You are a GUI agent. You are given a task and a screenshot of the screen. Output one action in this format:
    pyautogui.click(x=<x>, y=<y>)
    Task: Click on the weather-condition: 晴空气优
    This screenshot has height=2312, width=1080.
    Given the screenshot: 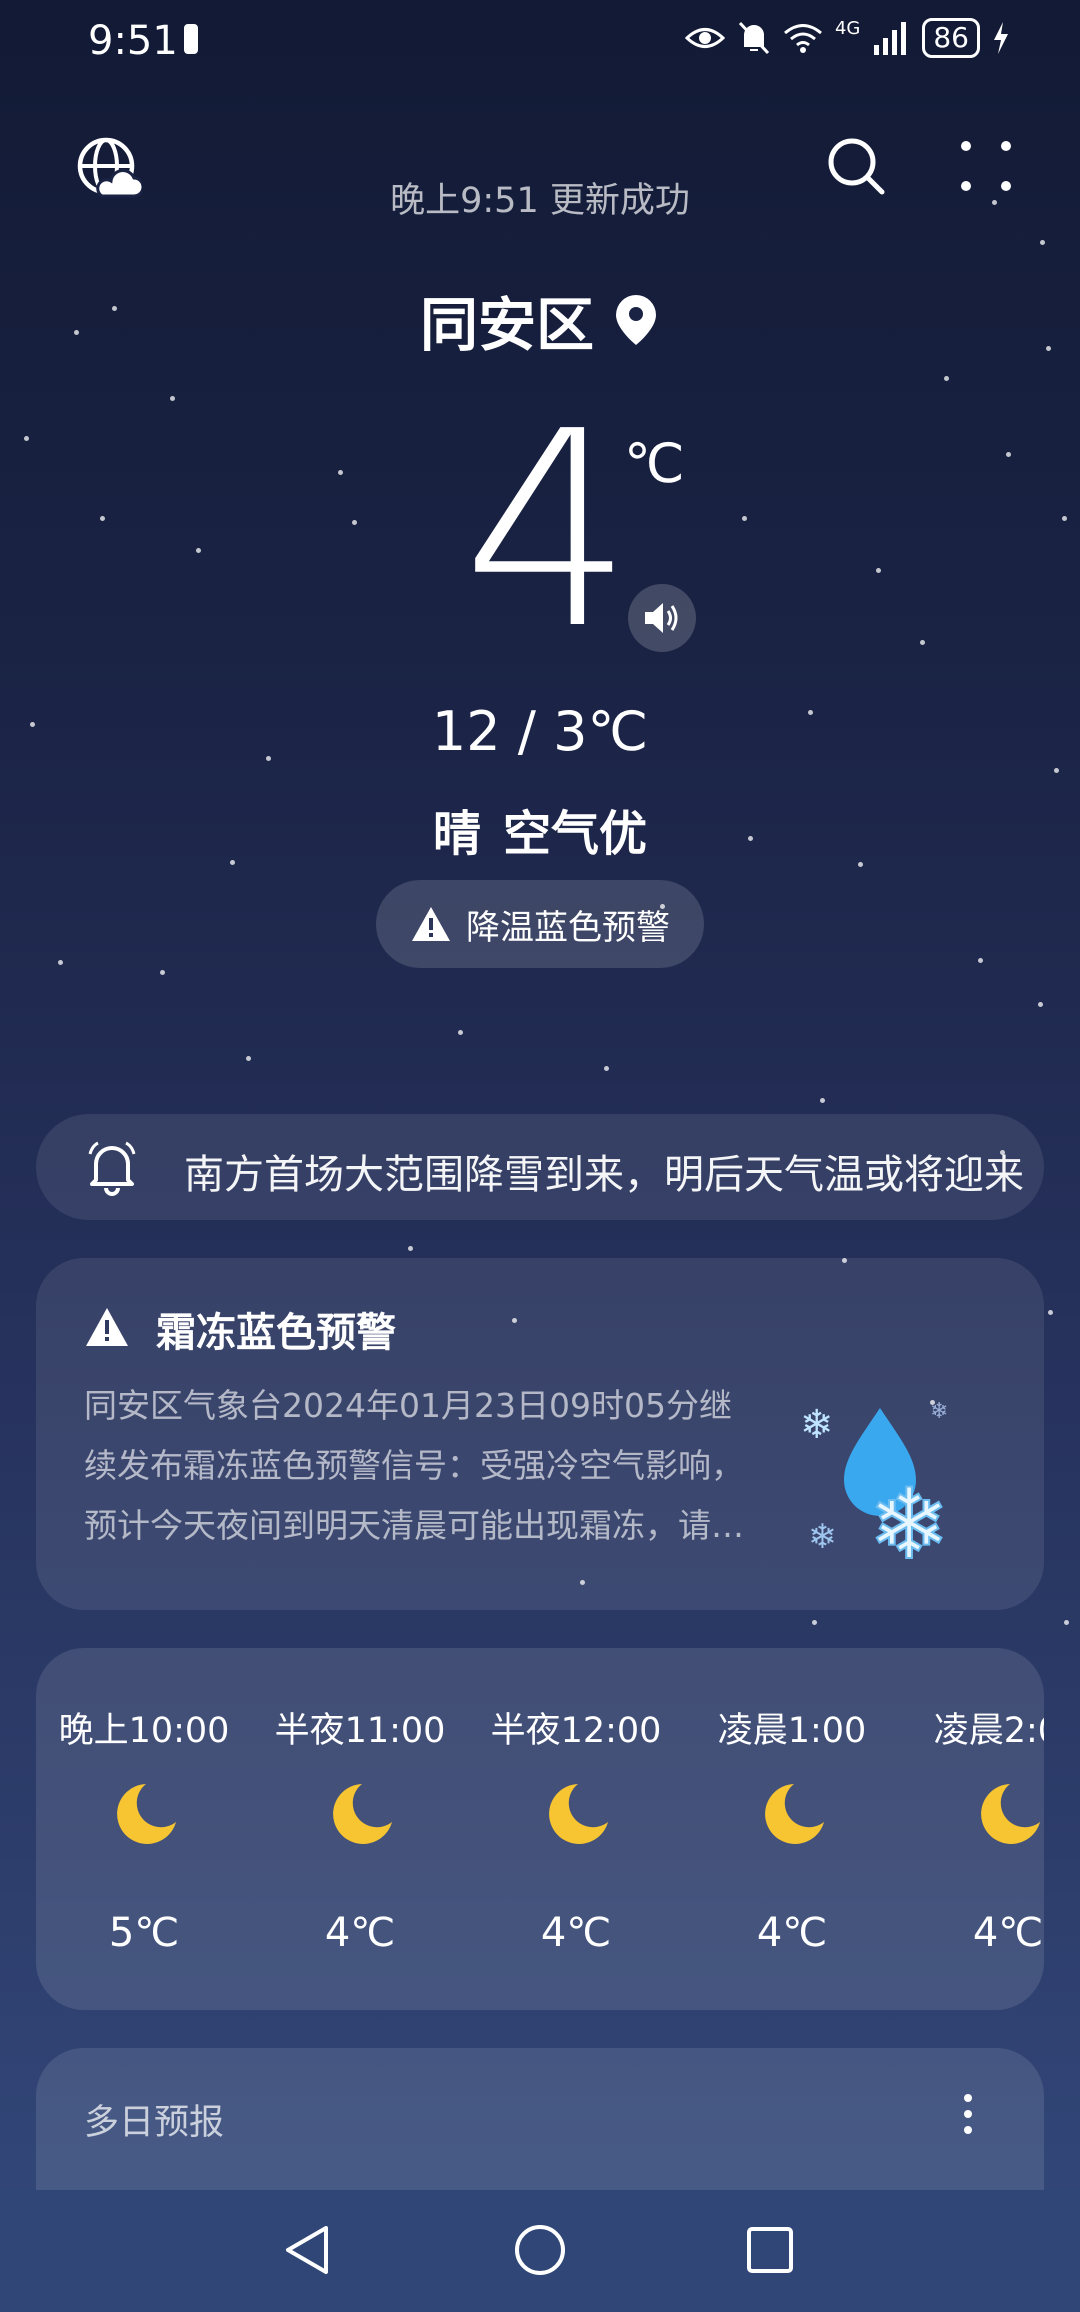 What is the action you would take?
    pyautogui.click(x=540, y=829)
    